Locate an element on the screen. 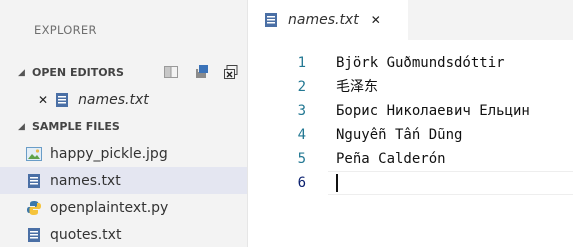 The width and height of the screenshot is (573, 247). sample-files-header: ◢ SAMPLE FILES is located at coordinates (123, 126).